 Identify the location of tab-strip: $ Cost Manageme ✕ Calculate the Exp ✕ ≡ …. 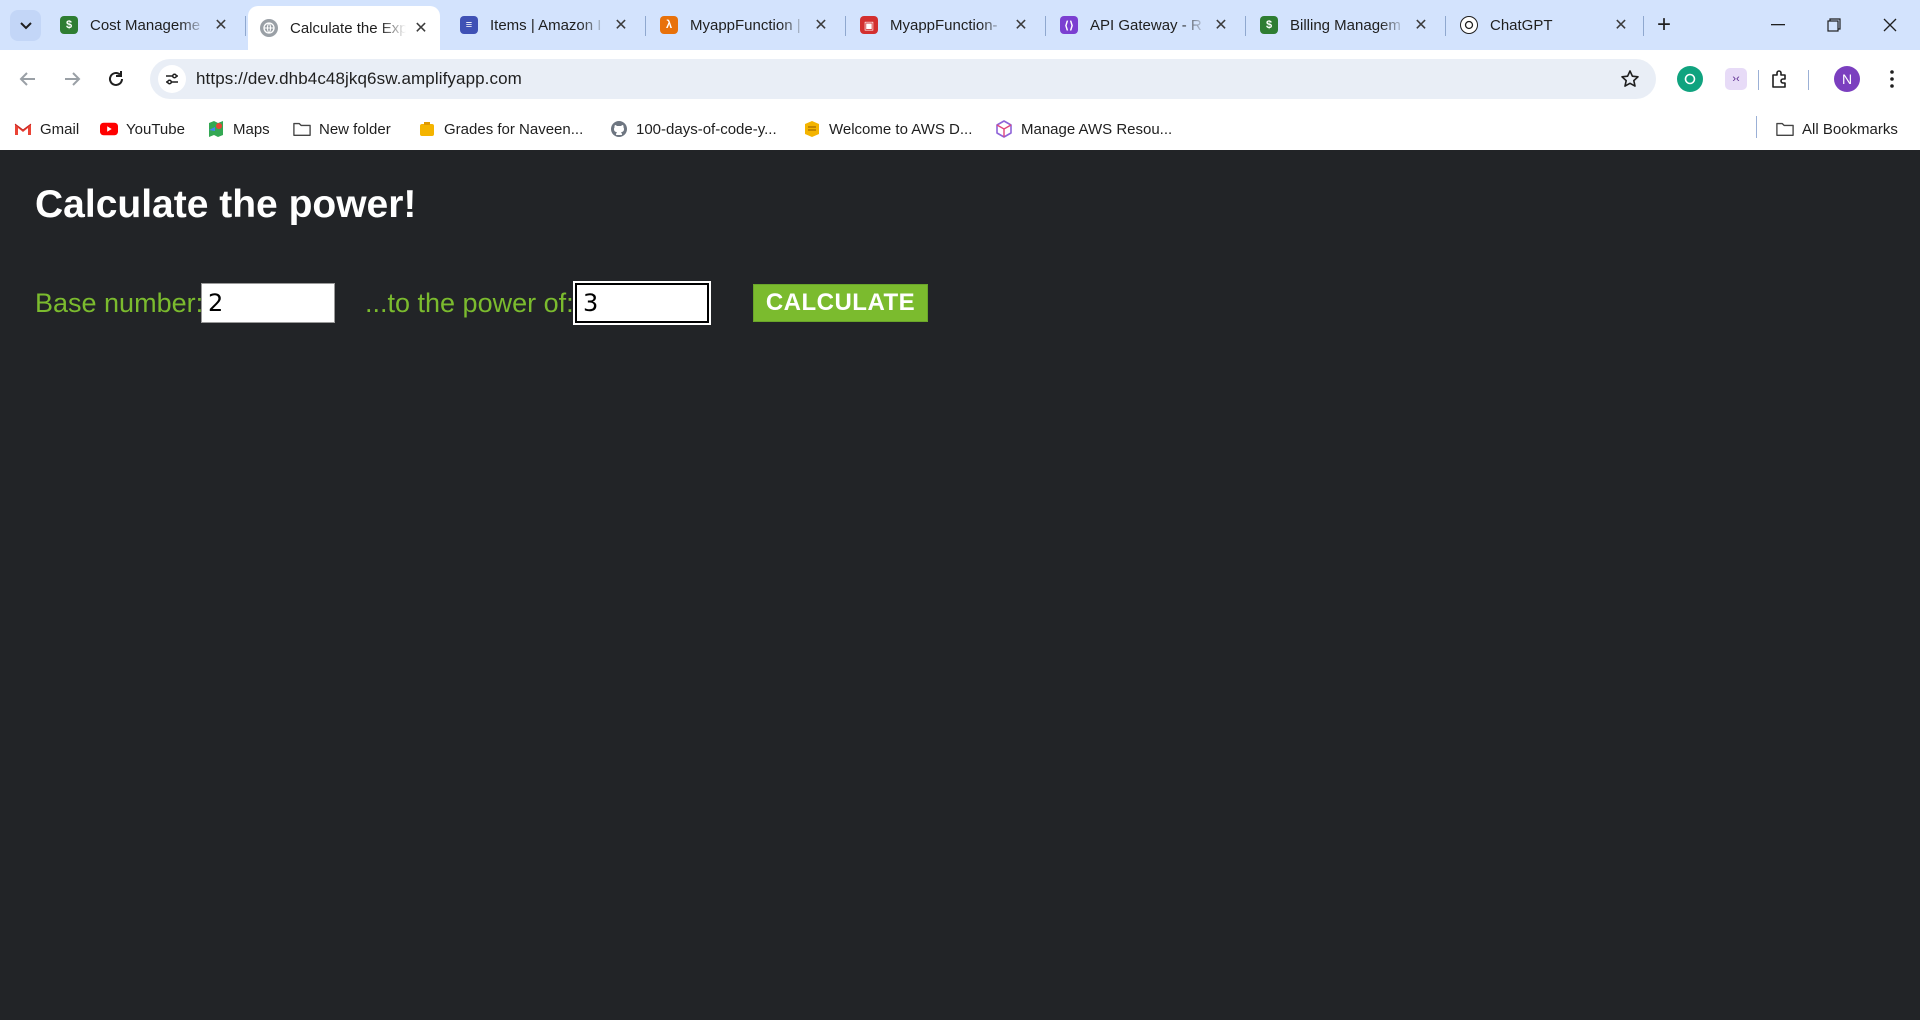
(960, 25).